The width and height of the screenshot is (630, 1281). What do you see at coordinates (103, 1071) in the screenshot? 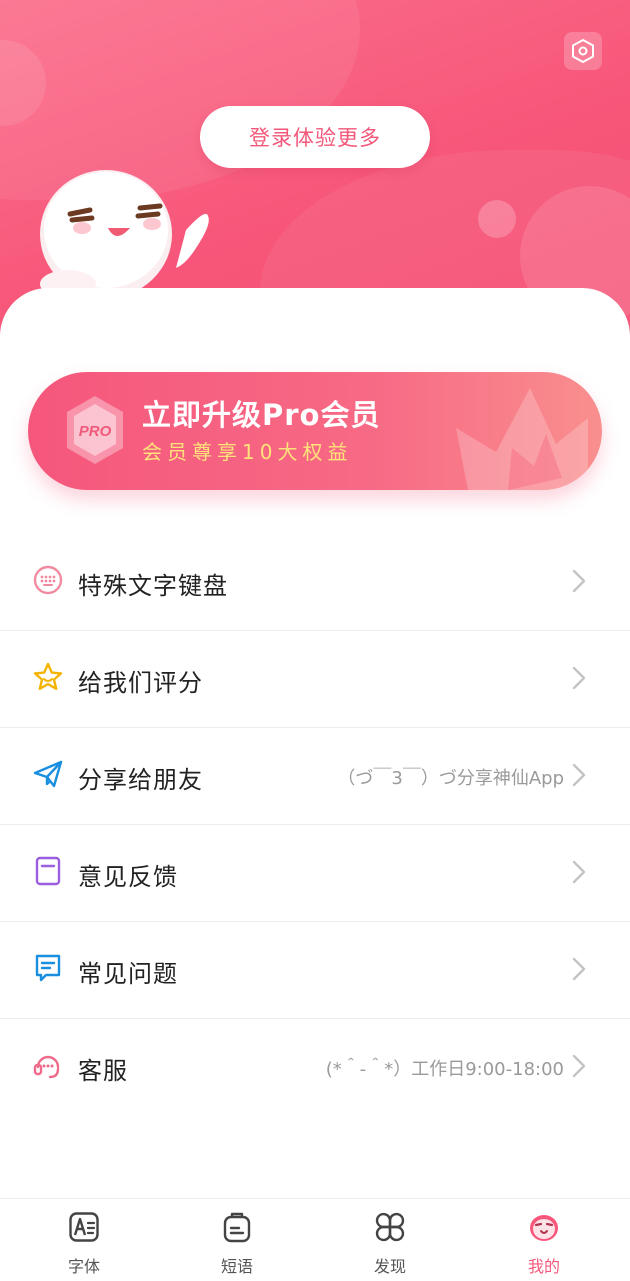
I see `menu-item-label: 客服` at bounding box center [103, 1071].